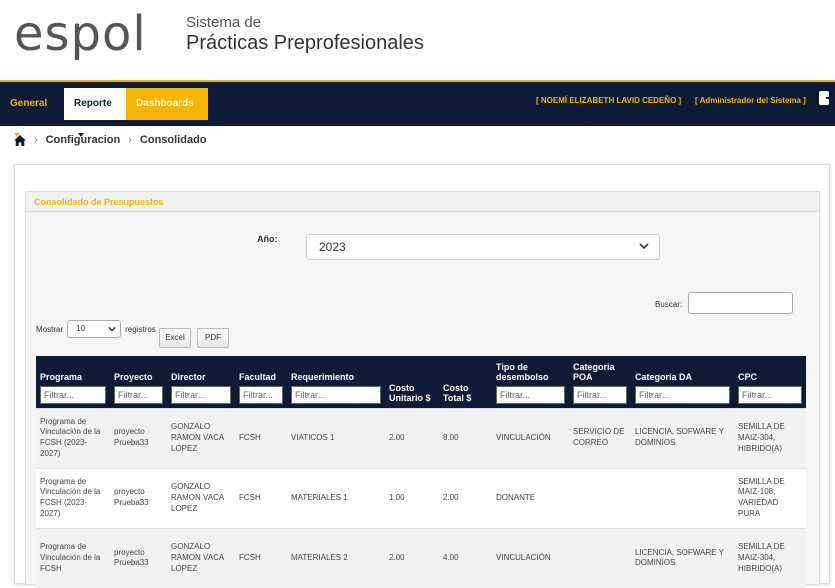  Describe the element at coordinates (336, 498) in the screenshot. I see `cell-requerimiento: MATERIALES 1` at that location.